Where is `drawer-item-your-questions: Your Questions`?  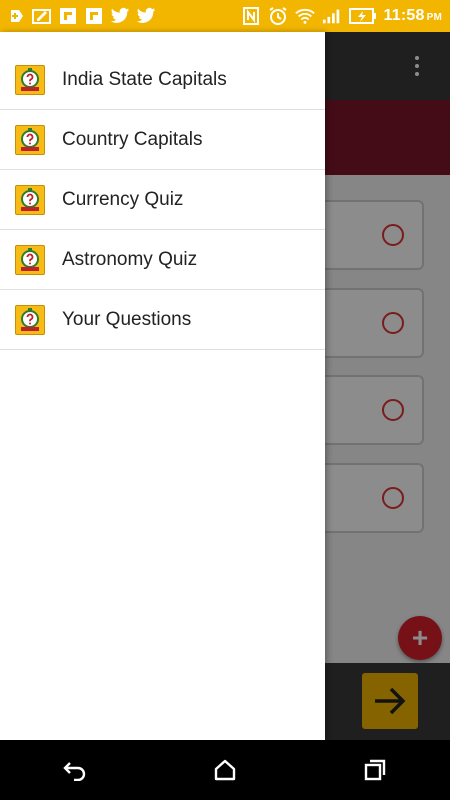
drawer-item-your-questions: Your Questions is located at coordinates (162, 320).